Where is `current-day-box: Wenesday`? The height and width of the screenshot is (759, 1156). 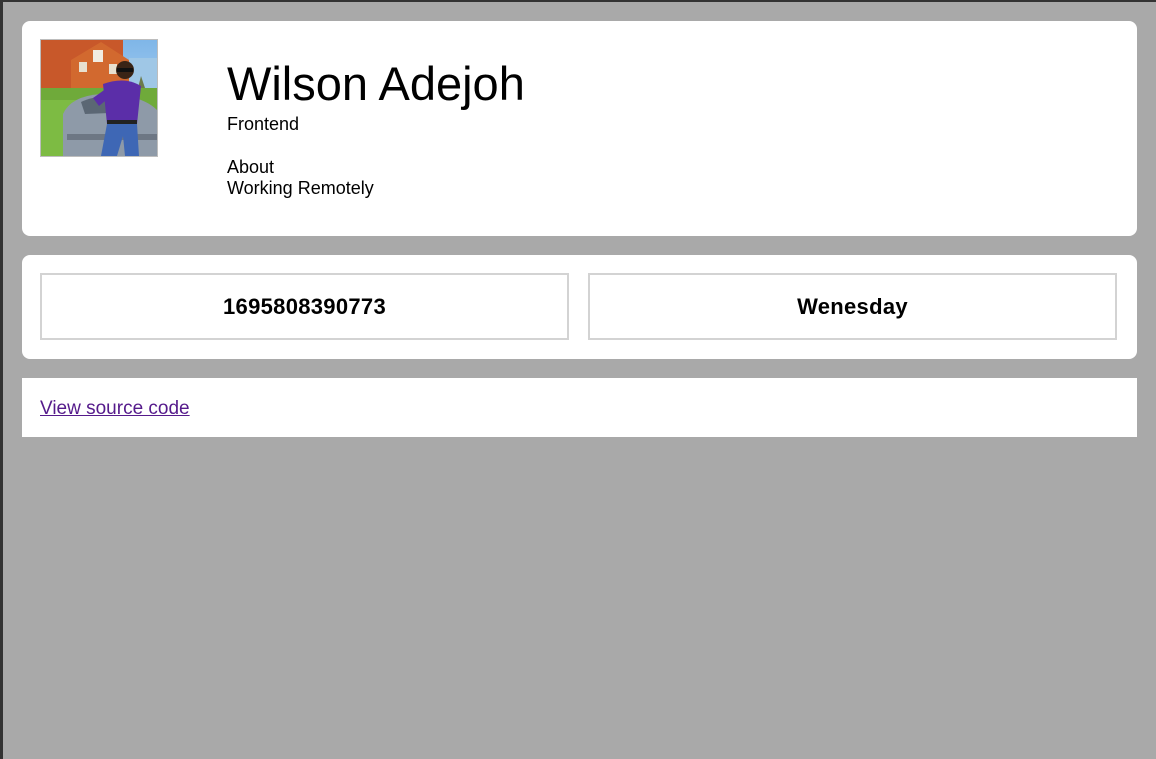
current-day-box: Wenesday is located at coordinates (852, 306).